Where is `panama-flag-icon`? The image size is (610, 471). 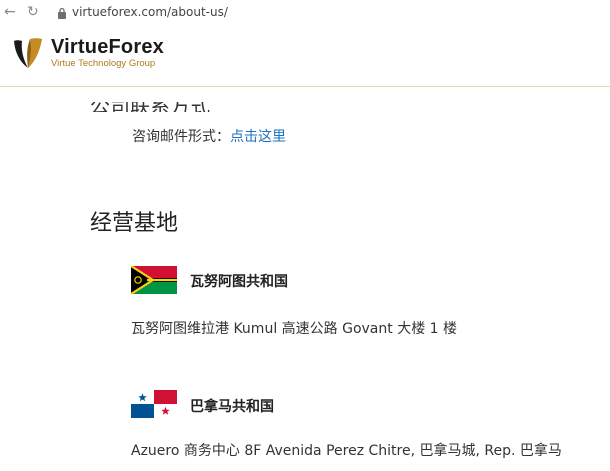 panama-flag-icon is located at coordinates (154, 404).